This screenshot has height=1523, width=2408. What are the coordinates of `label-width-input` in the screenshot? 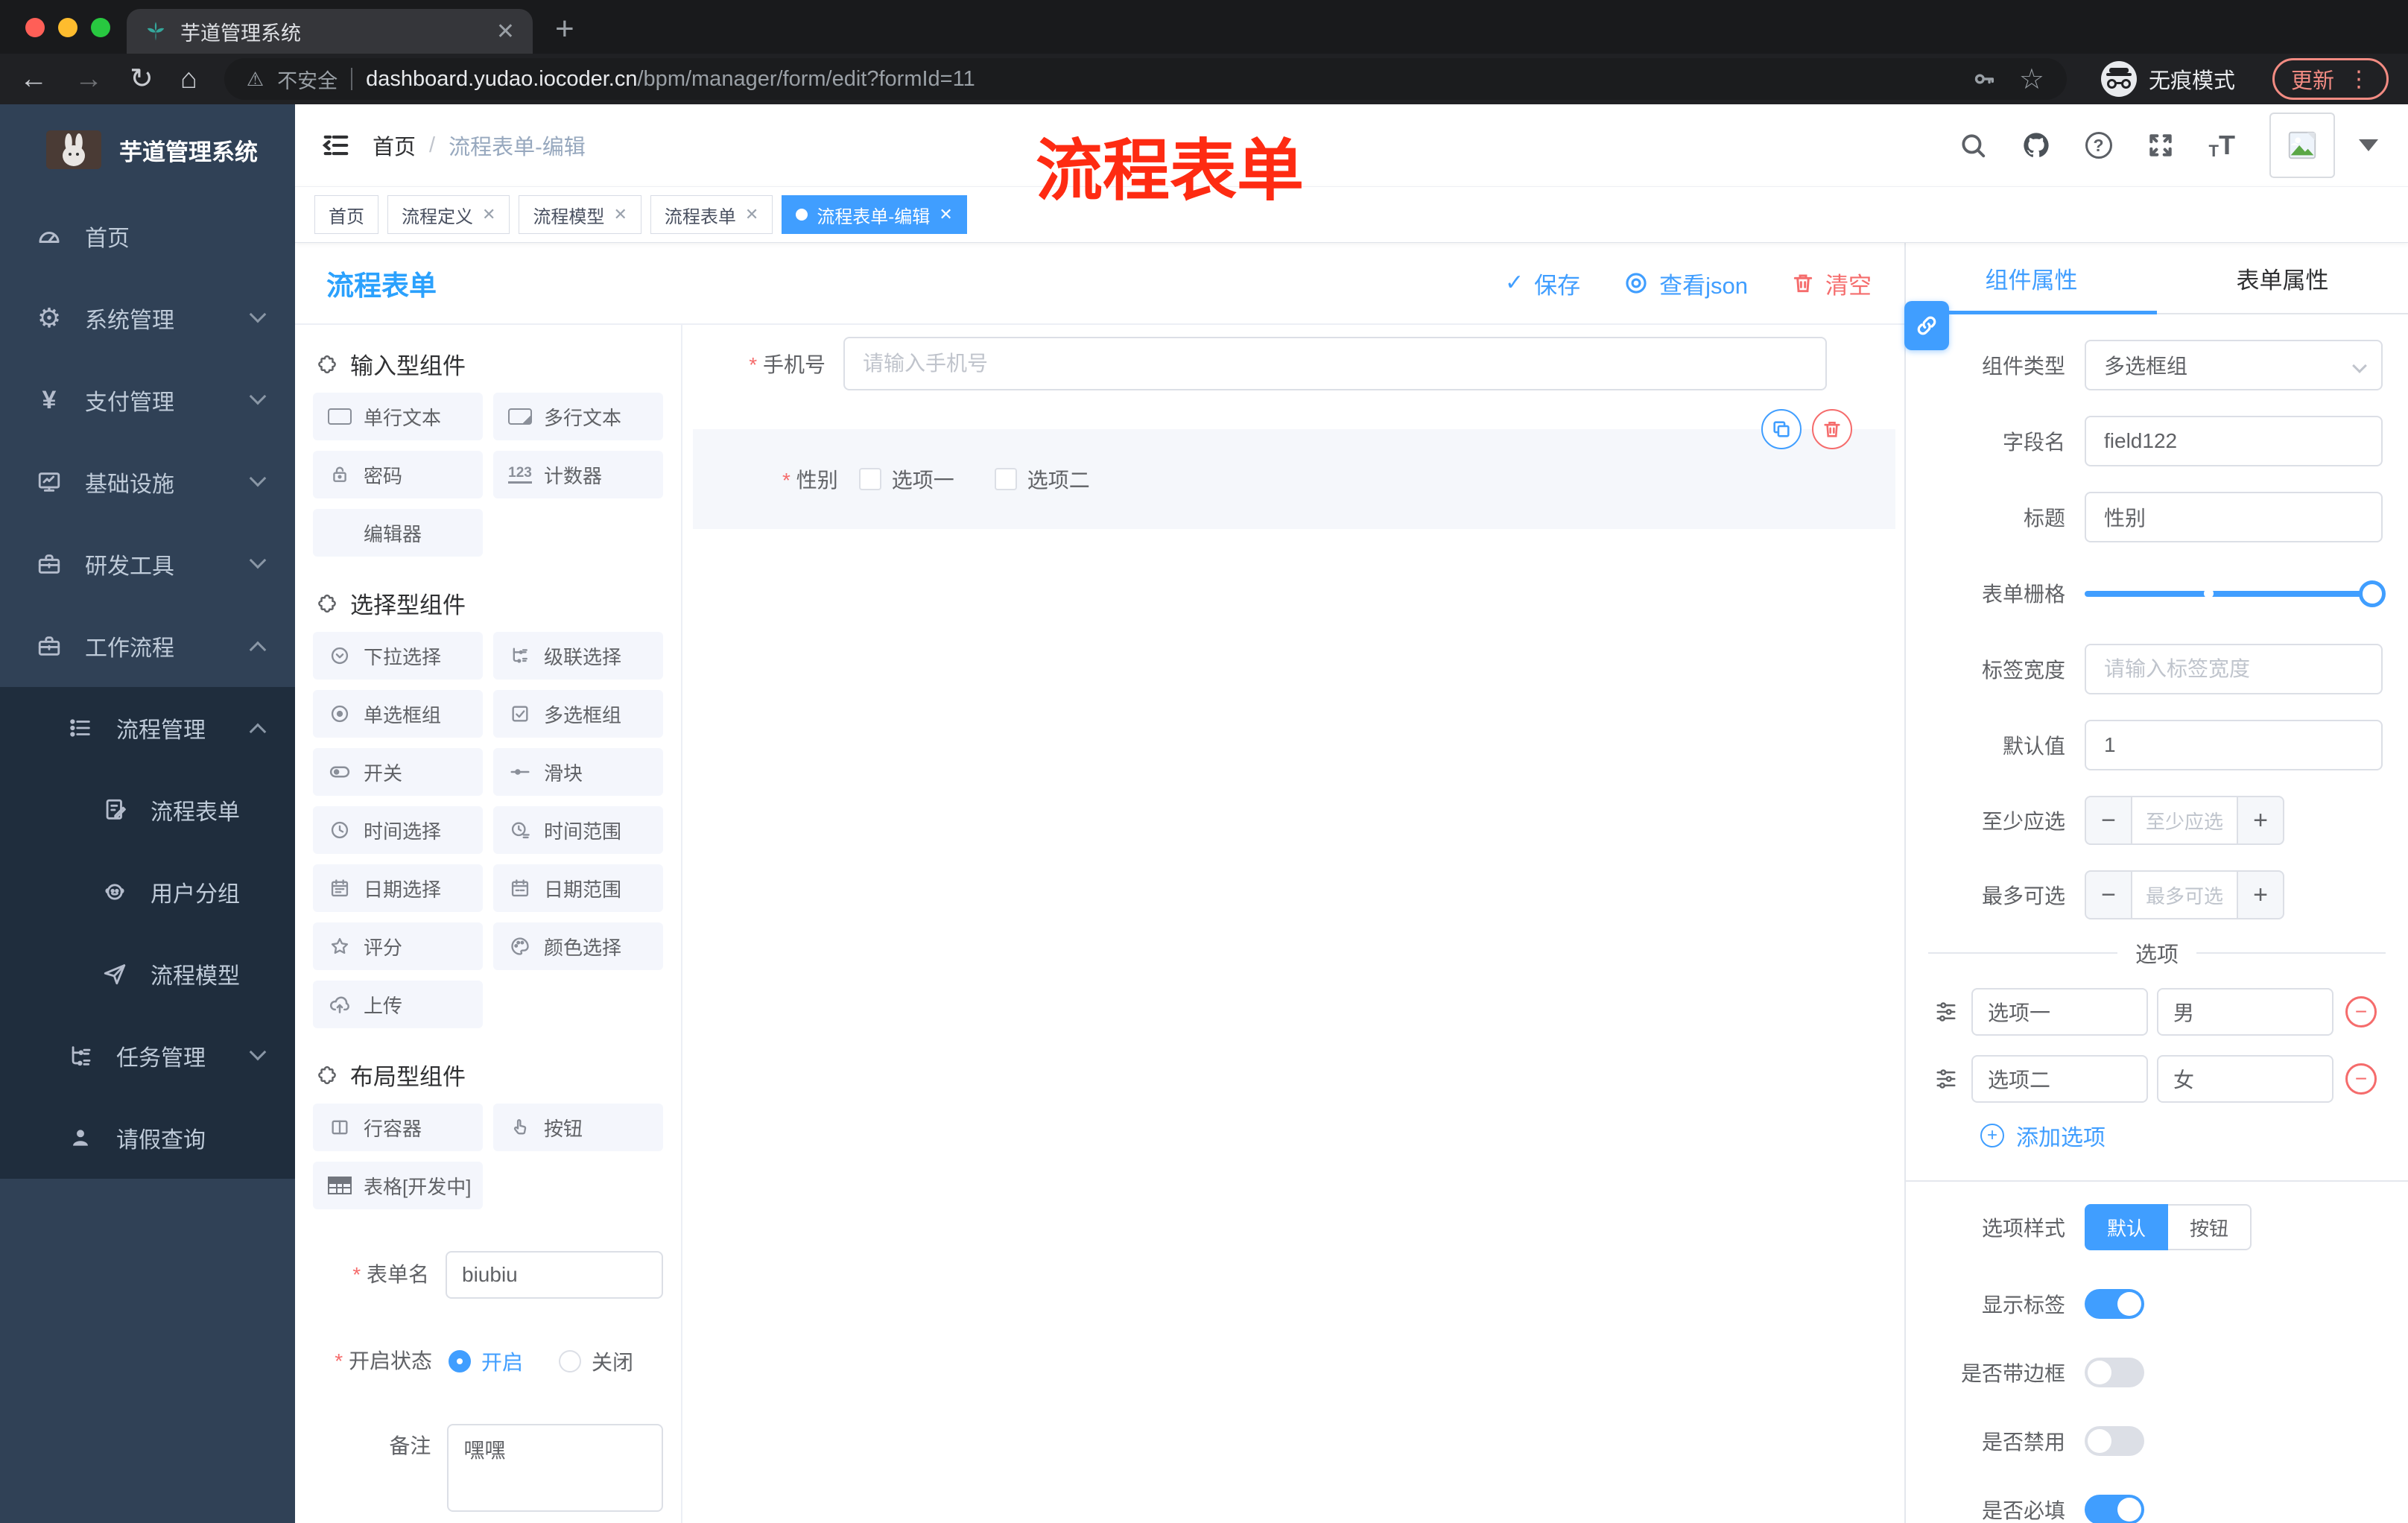 It's located at (2234, 669).